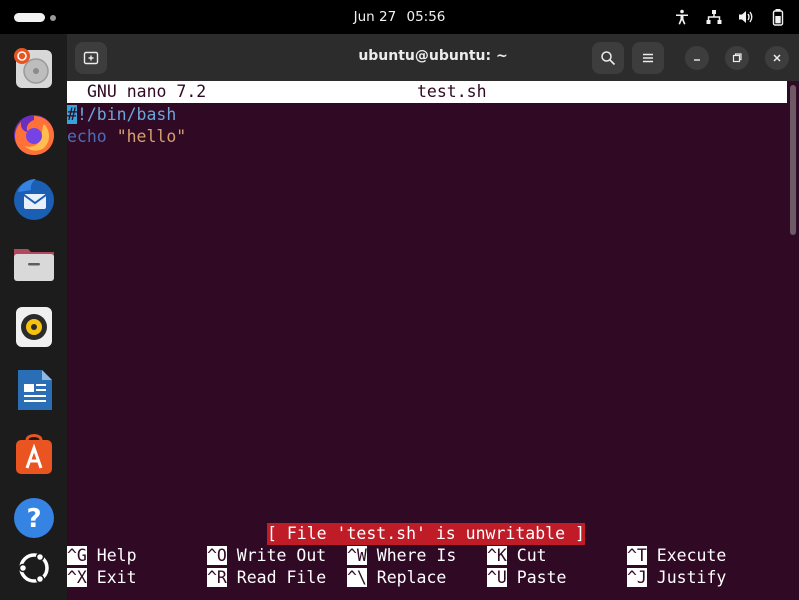 Image resolution: width=799 pixels, height=600 pixels. I want to click on disk-usage-icon, so click(33, 68).